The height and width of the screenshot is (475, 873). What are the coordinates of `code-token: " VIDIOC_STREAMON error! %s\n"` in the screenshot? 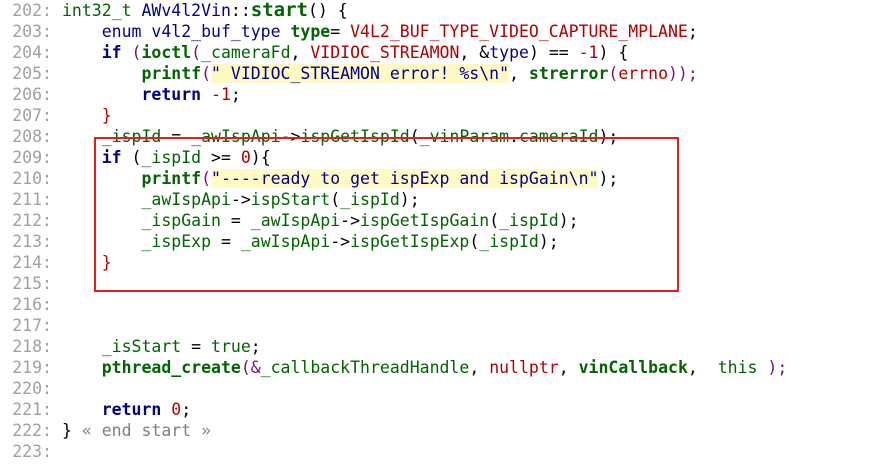 It's located at (360, 73).